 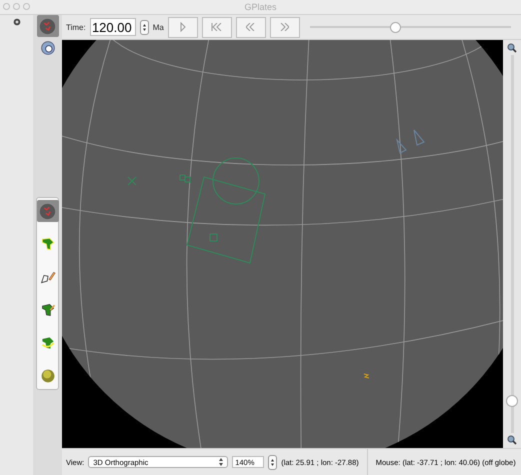 What do you see at coordinates (48, 48) in the screenshot?
I see `zoom-globe-icon` at bounding box center [48, 48].